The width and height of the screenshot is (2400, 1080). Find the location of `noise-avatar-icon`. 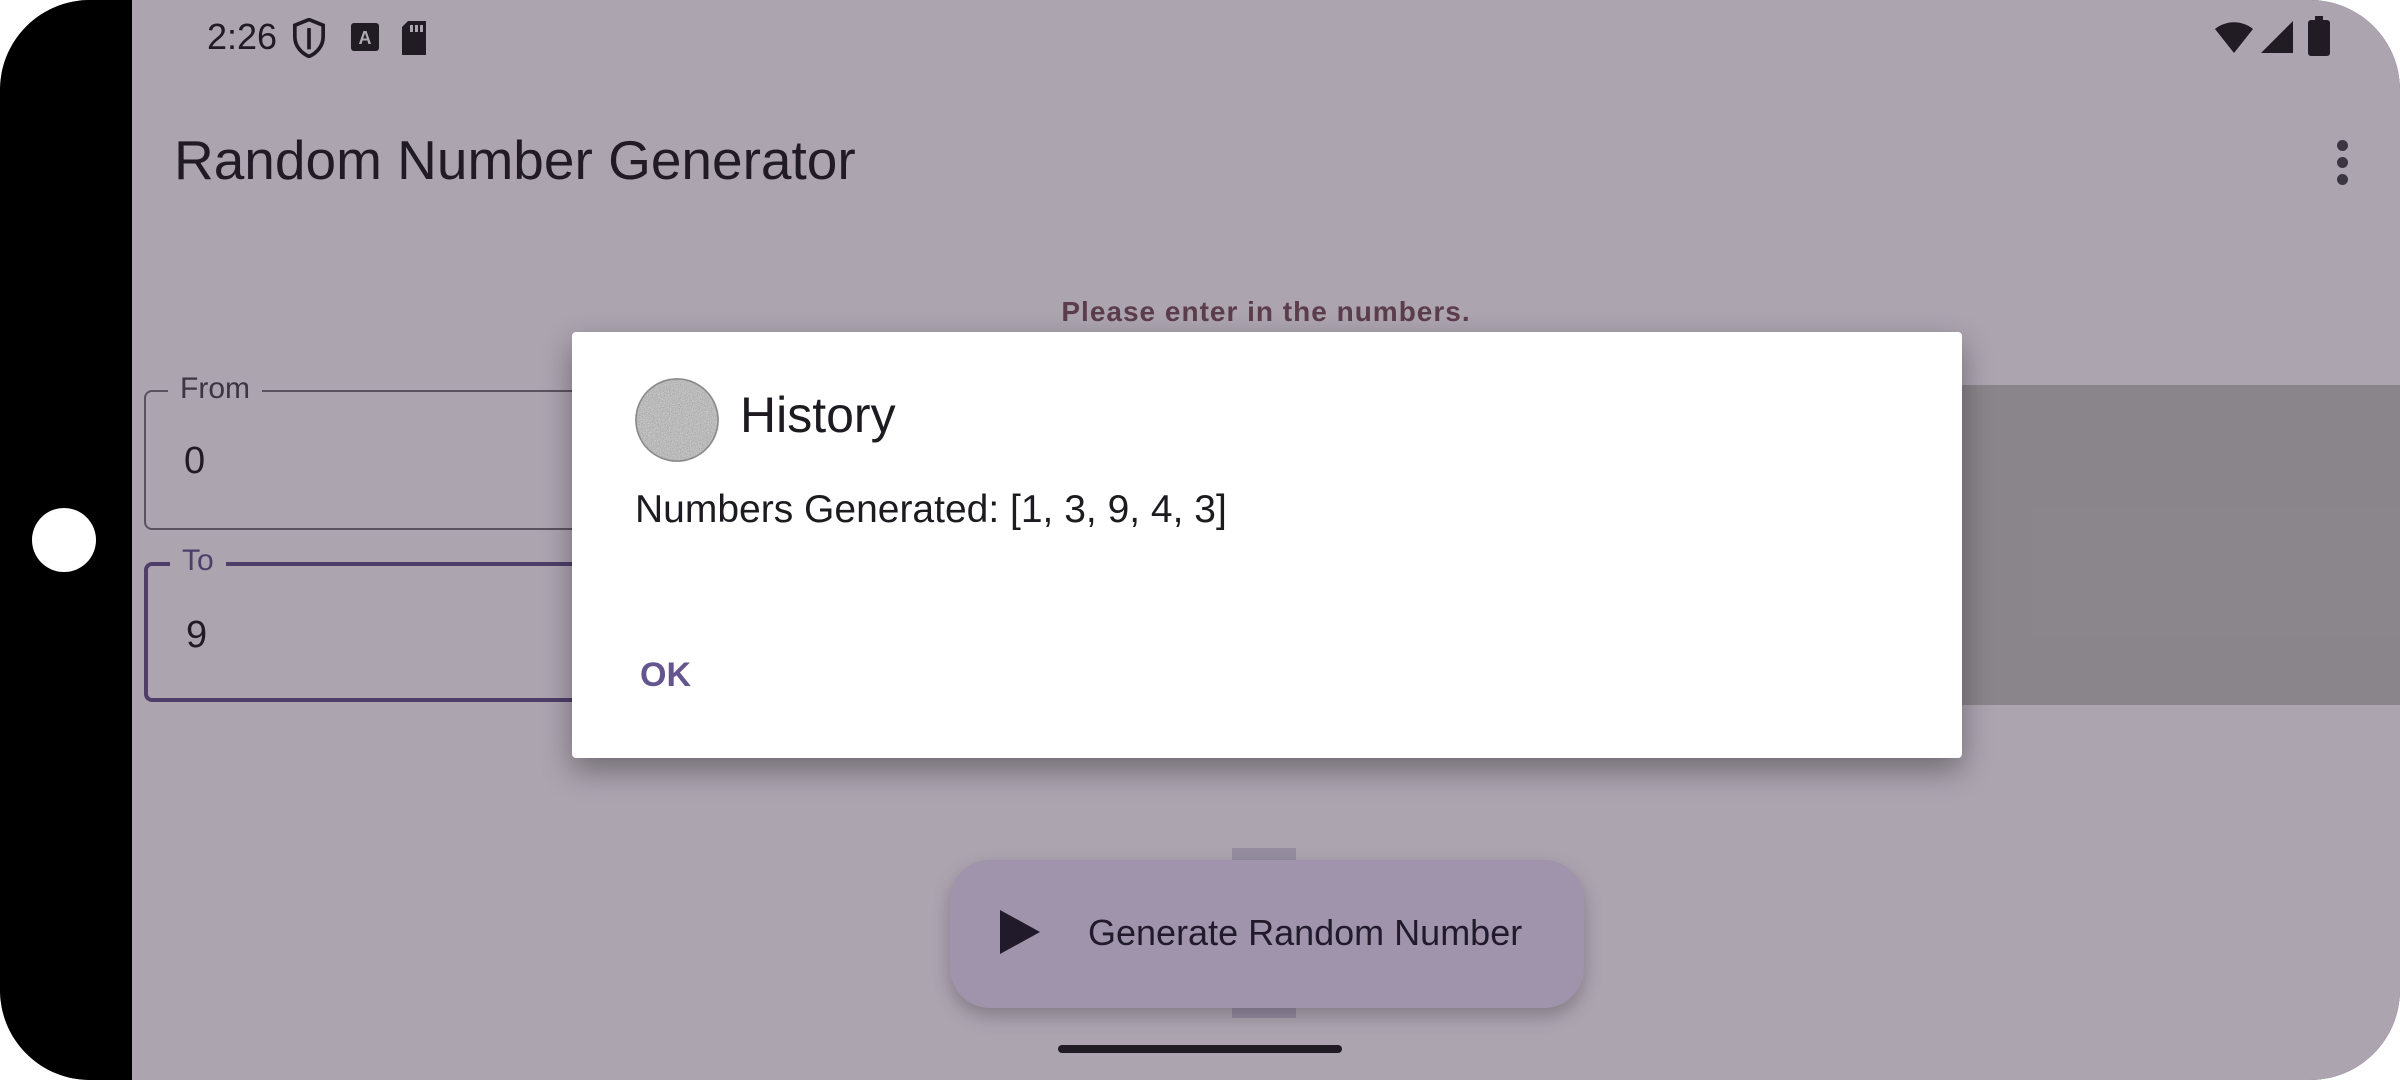

noise-avatar-icon is located at coordinates (677, 420).